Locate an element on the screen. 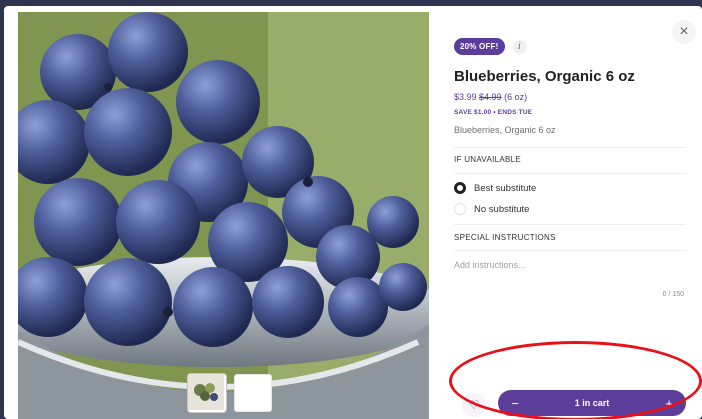 This screenshot has width=702, height=419. decrement-button: − is located at coordinates (515, 403).